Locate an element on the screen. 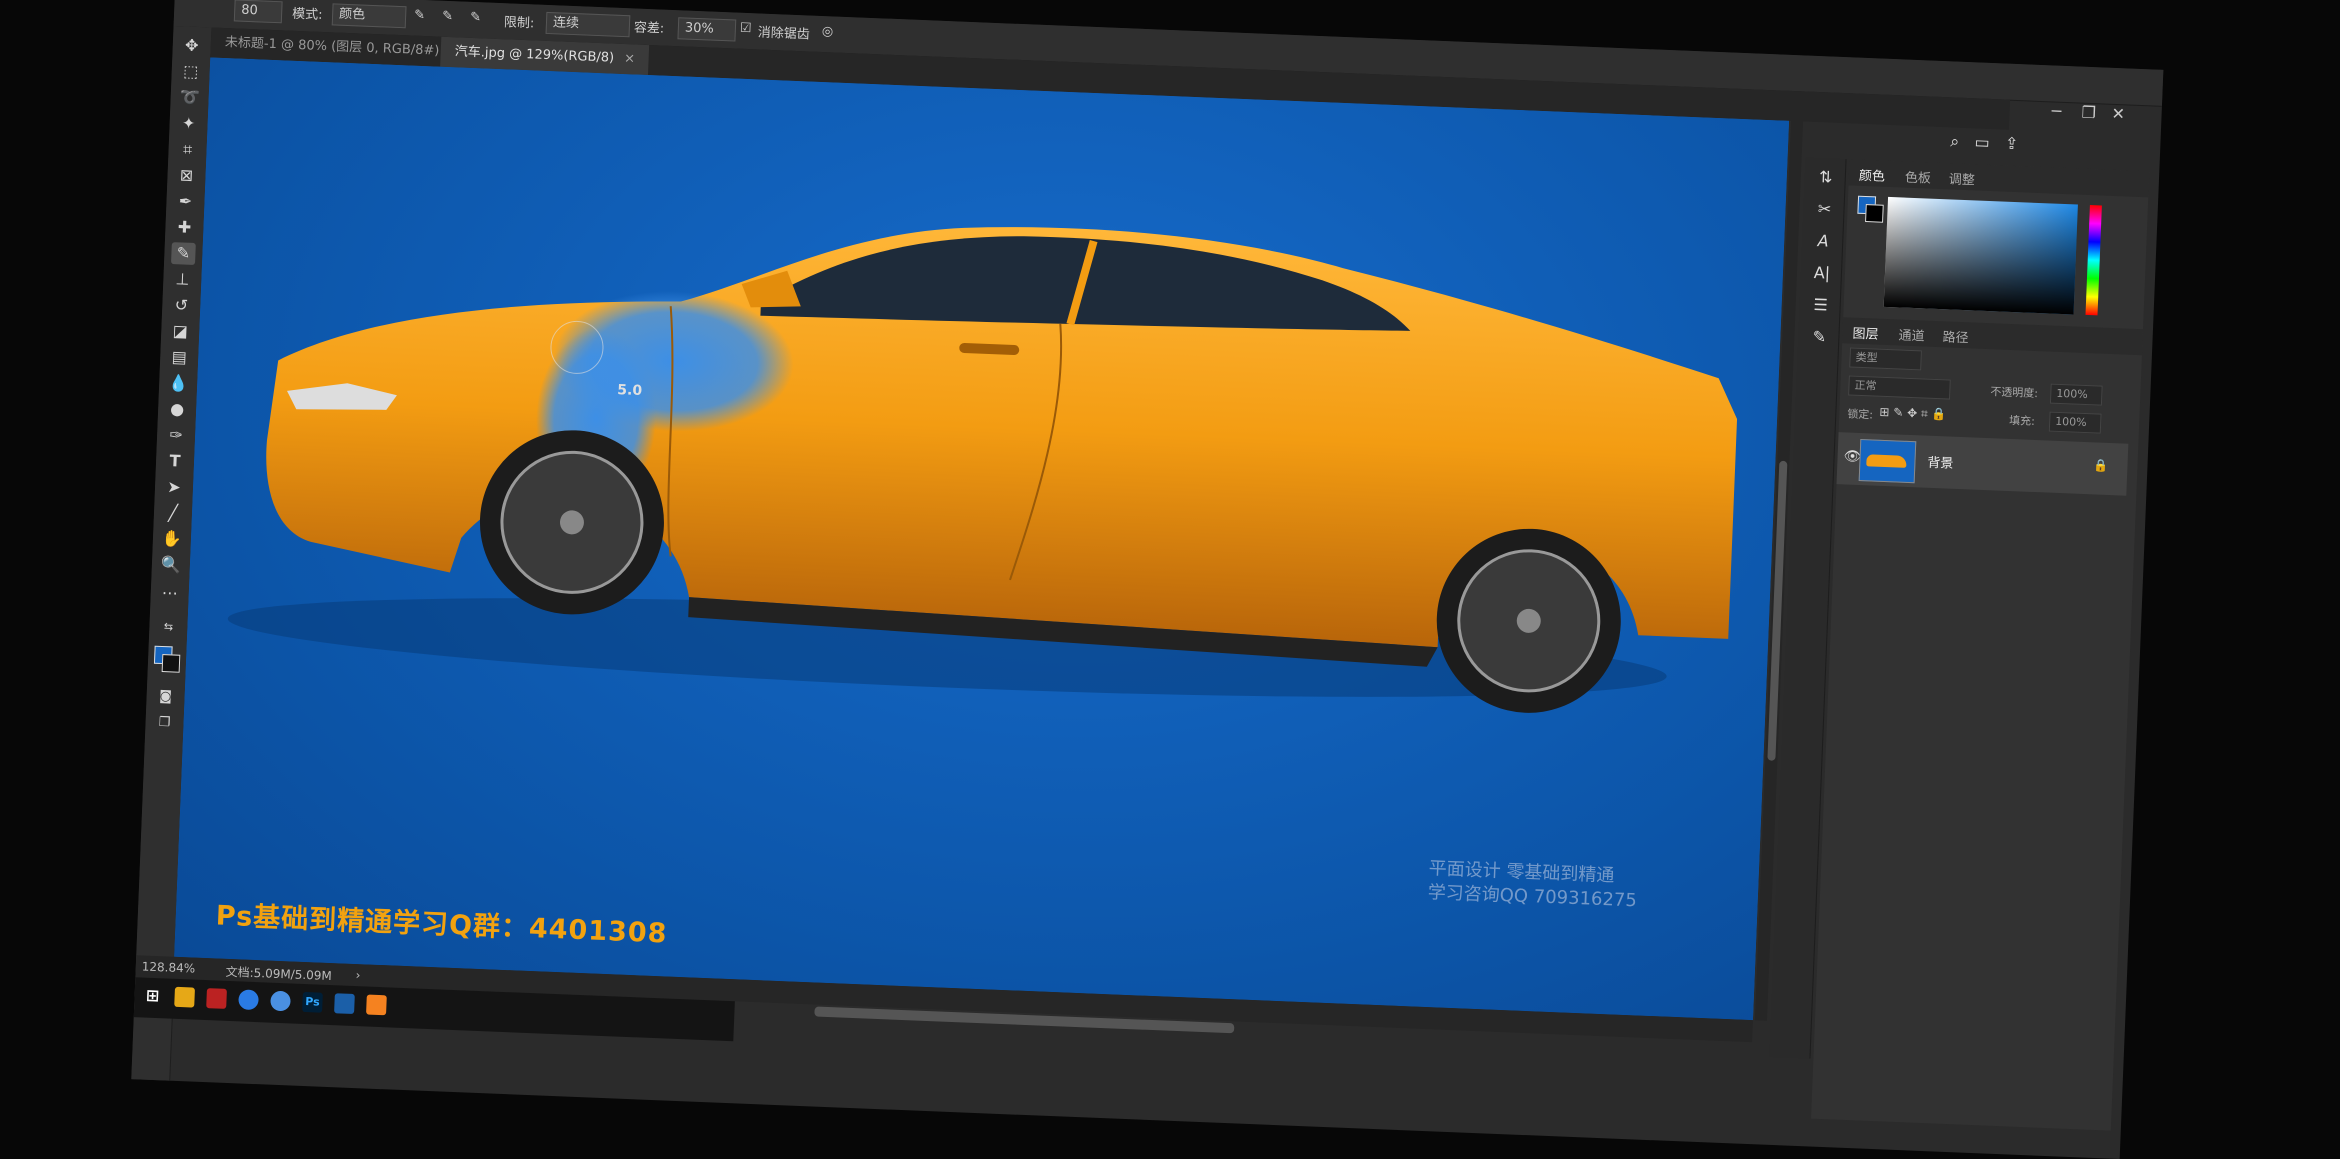 The height and width of the screenshot is (1159, 2340). maximize-icon: ❐ is located at coordinates (2088, 113).